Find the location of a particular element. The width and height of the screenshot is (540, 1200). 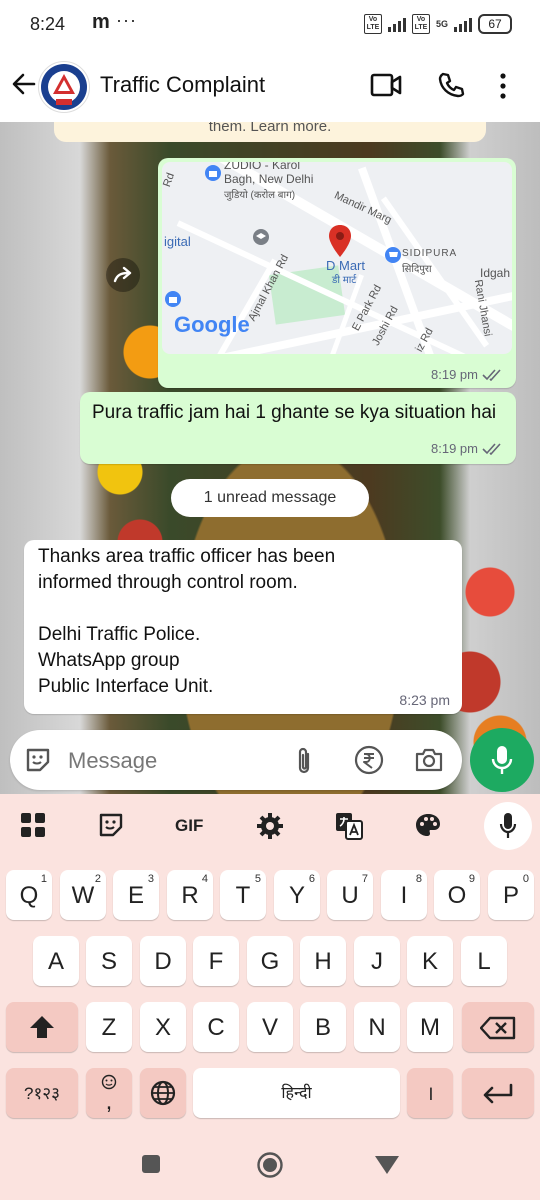

enter-key is located at coordinates (498, 1093).